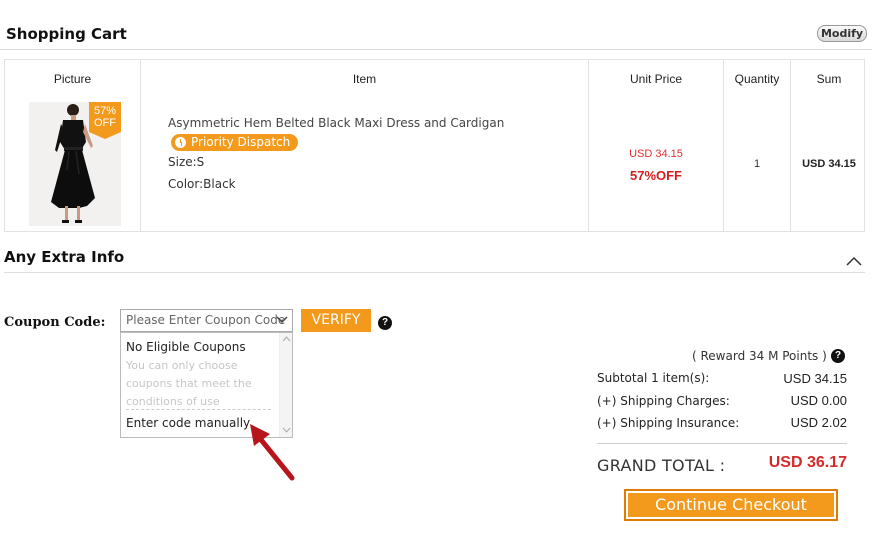  I want to click on red-arrow-icon, so click(272, 452).